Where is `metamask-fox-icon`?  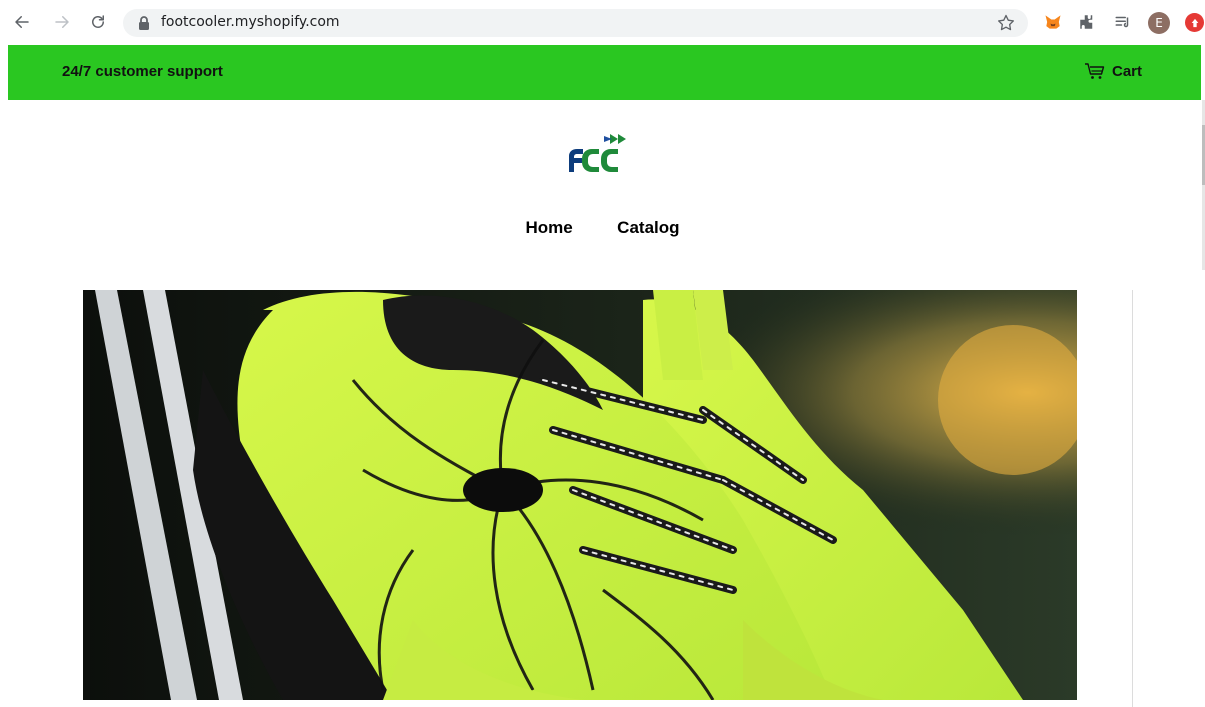
metamask-fox-icon is located at coordinates (1053, 22).